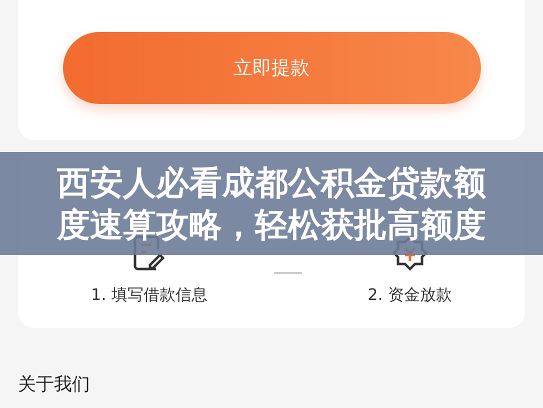 The width and height of the screenshot is (543, 408). Describe the element at coordinates (54, 384) in the screenshot. I see `section-title: 关于我们` at that location.